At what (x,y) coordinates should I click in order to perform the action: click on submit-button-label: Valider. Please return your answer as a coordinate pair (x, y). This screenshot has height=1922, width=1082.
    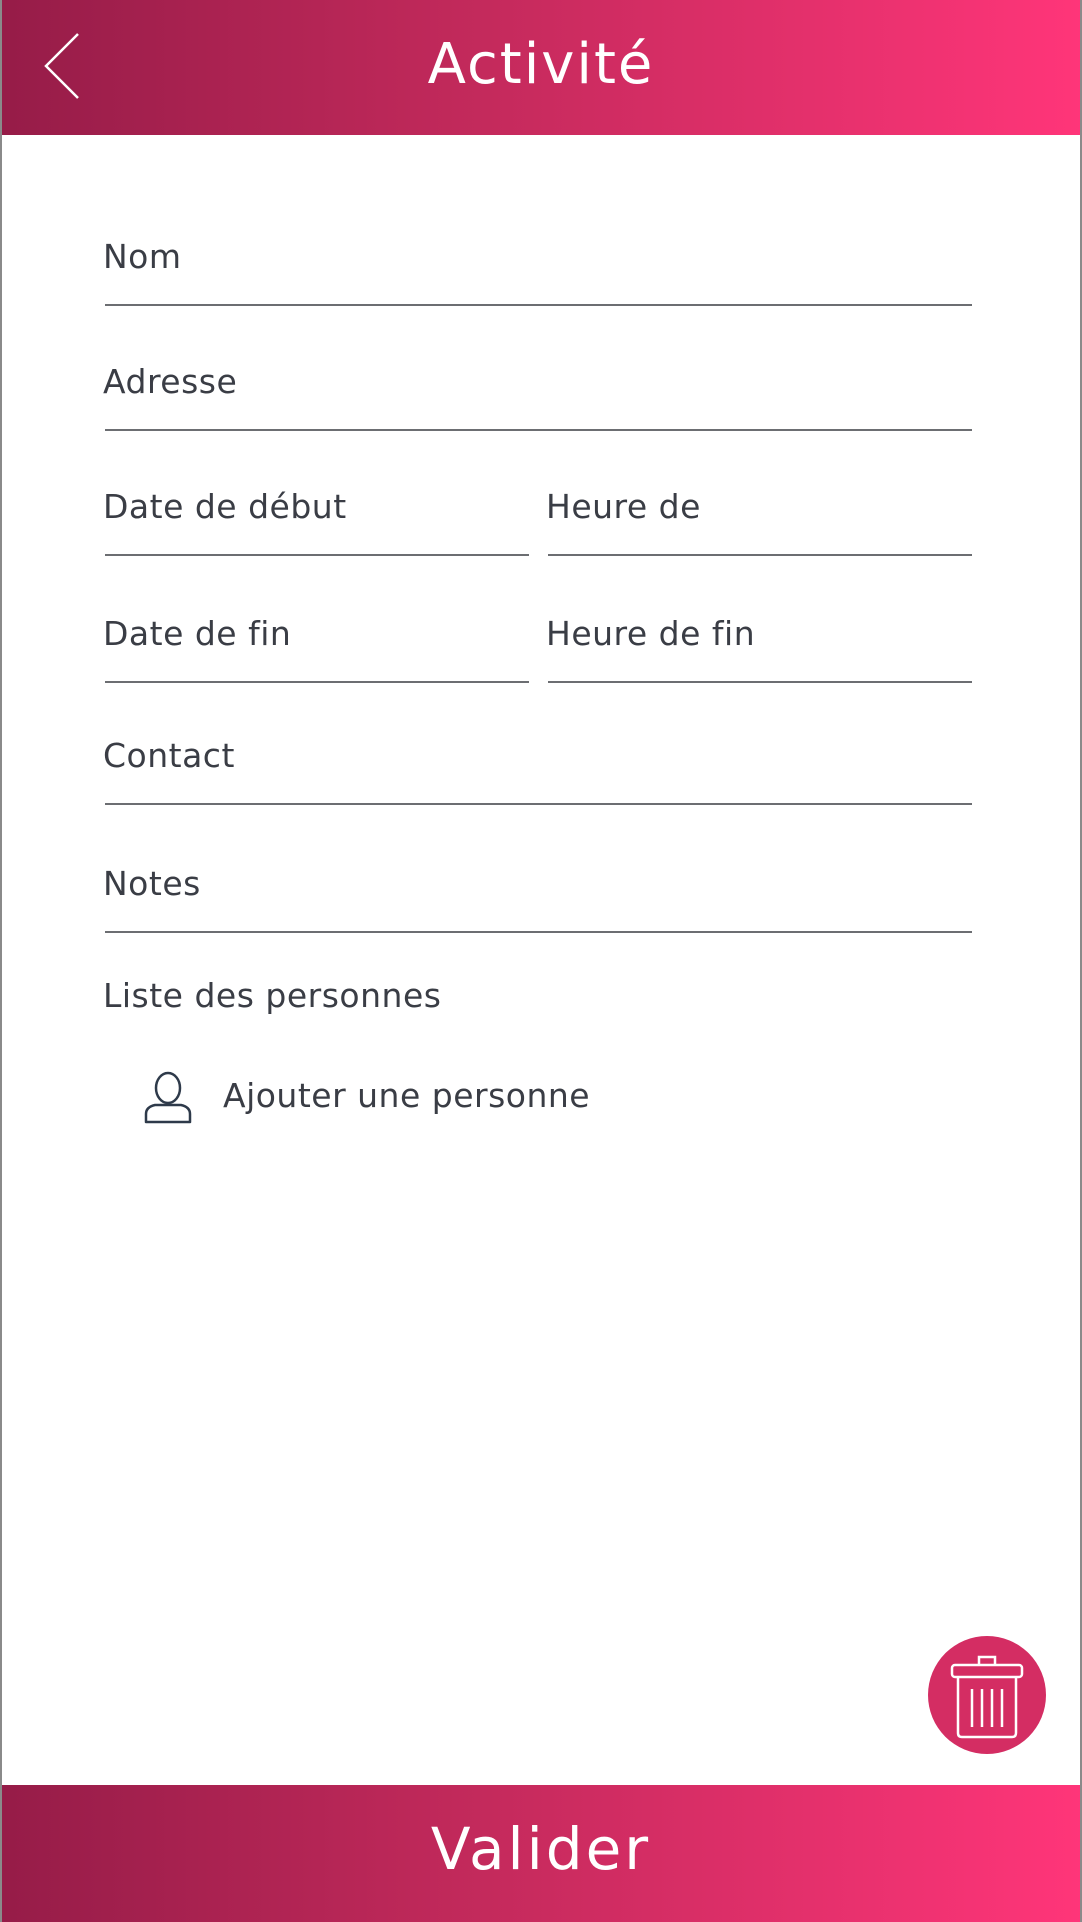
    Looking at the image, I should click on (541, 1849).